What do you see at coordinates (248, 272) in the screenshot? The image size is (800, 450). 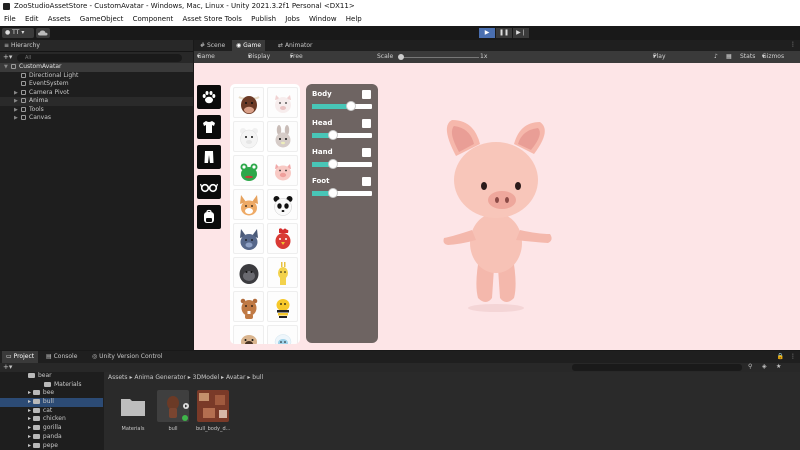 I see `avatar-cell-gorilla` at bounding box center [248, 272].